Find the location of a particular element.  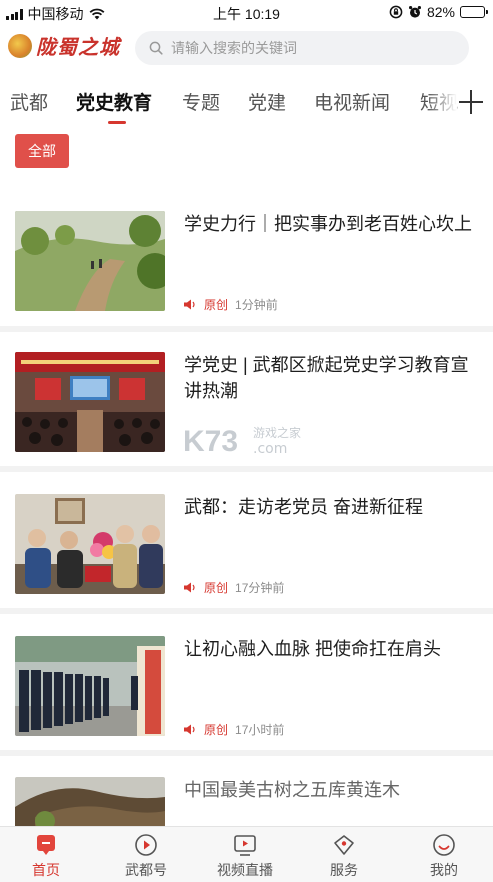

news-title: 武都：走访老党员 奋进新征程 is located at coordinates (303, 507).